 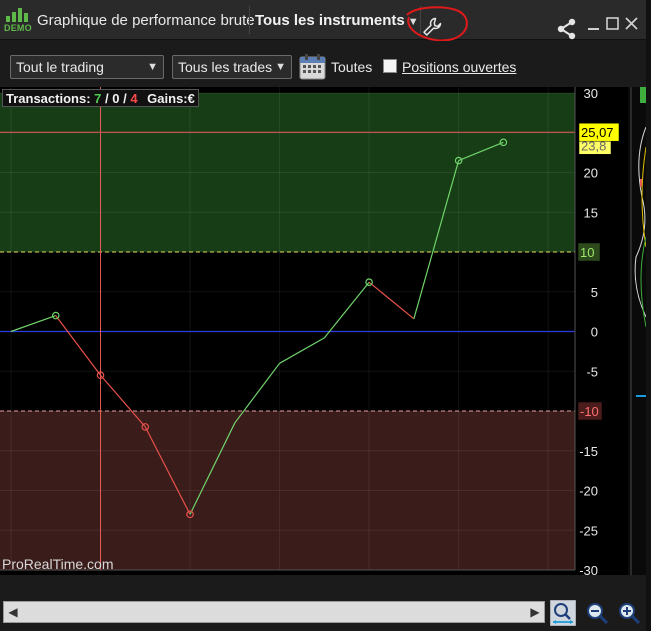 I want to click on close-icon, so click(x=632, y=24).